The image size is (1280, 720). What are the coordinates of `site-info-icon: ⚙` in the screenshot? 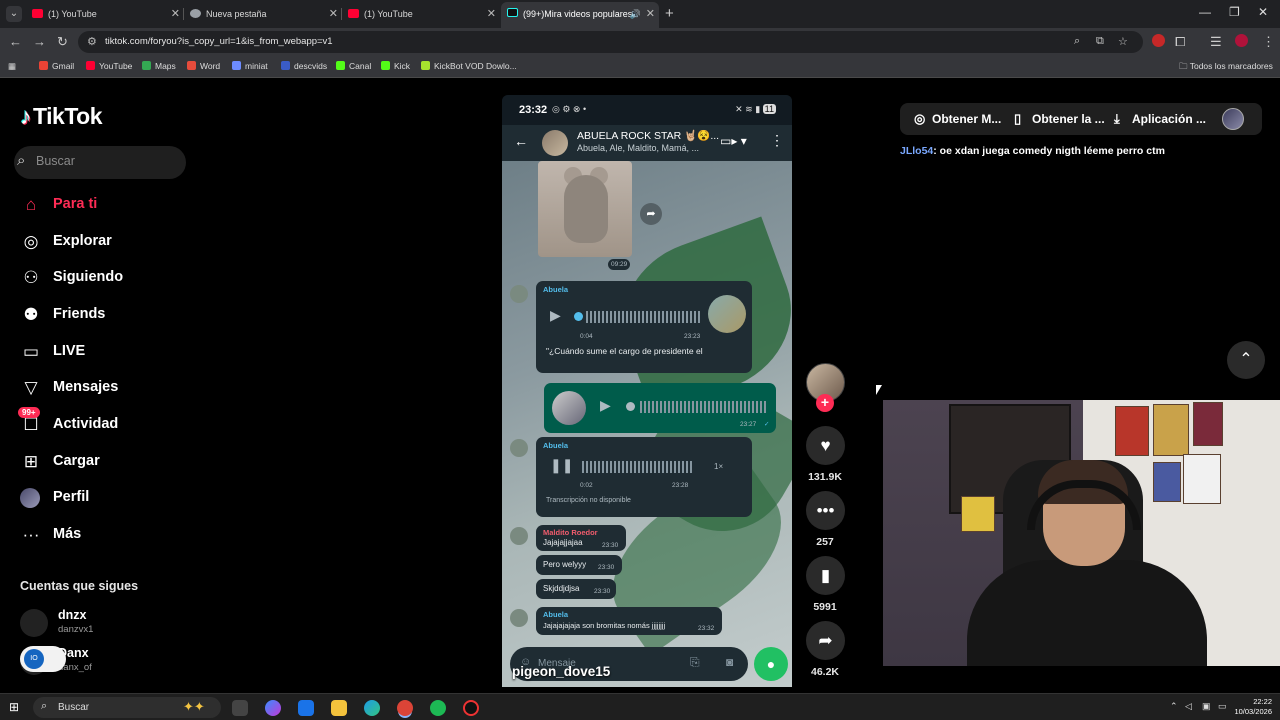 It's located at (92, 41).